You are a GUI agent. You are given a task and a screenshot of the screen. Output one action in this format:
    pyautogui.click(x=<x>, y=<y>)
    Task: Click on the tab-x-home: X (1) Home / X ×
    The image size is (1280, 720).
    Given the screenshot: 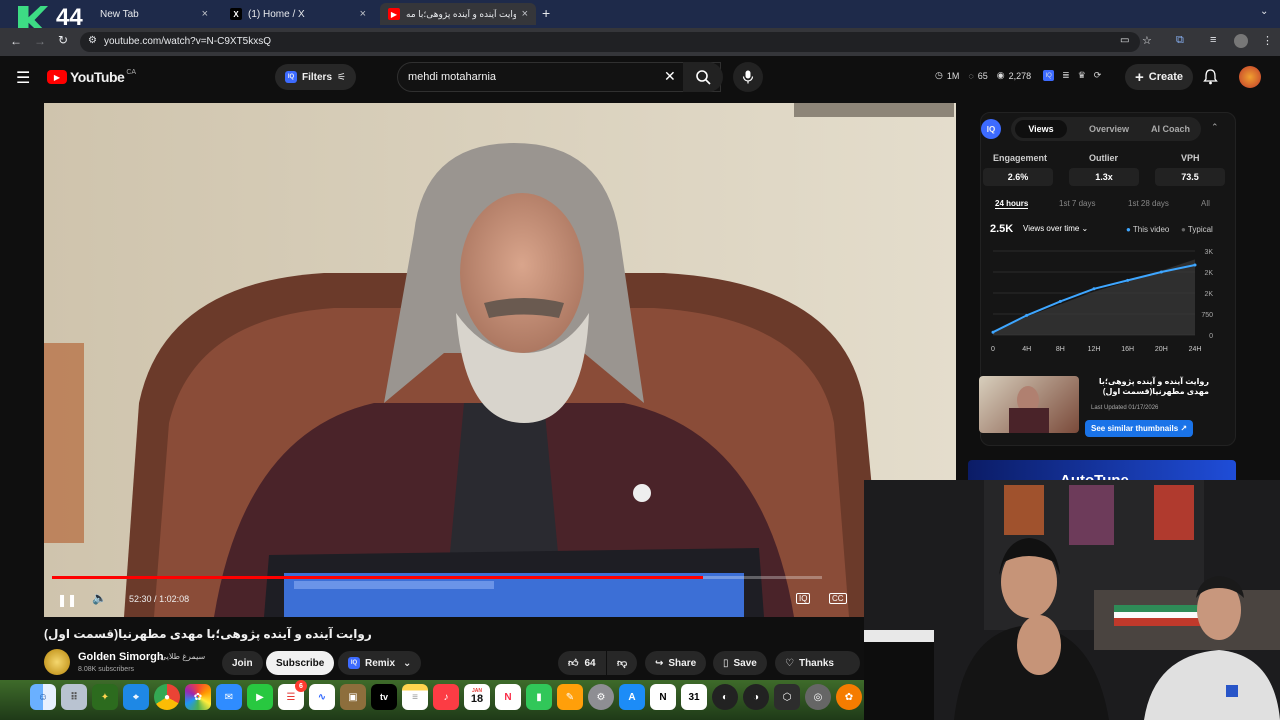 What is the action you would take?
    pyautogui.click(x=298, y=14)
    